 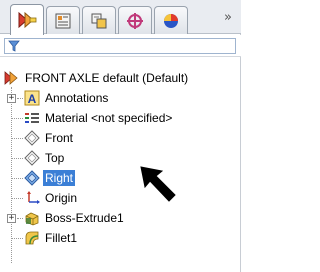 I want to click on tree-item-front-plane: Front, so click(x=49, y=138).